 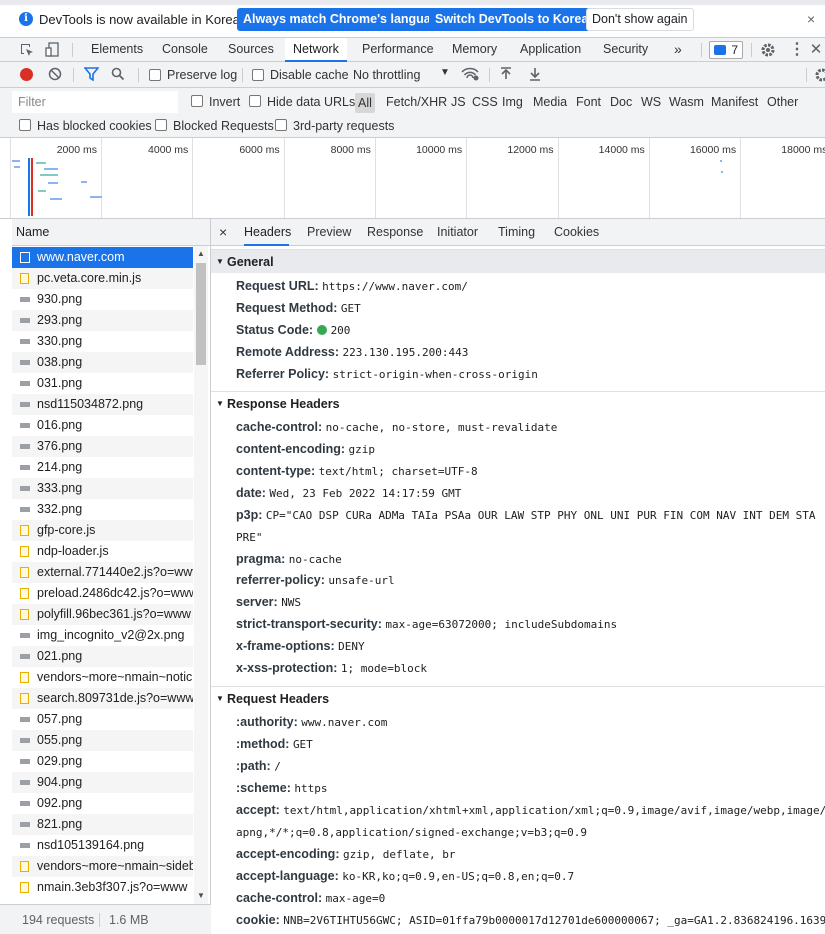 What do you see at coordinates (111, 635) in the screenshot?
I see `request-name: img_incognito_v2@2x.png` at bounding box center [111, 635].